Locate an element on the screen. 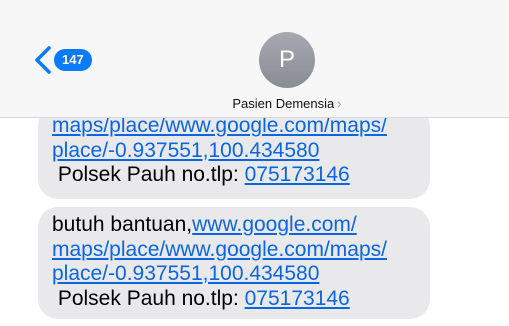  back-button: 147 is located at coordinates (62, 60).